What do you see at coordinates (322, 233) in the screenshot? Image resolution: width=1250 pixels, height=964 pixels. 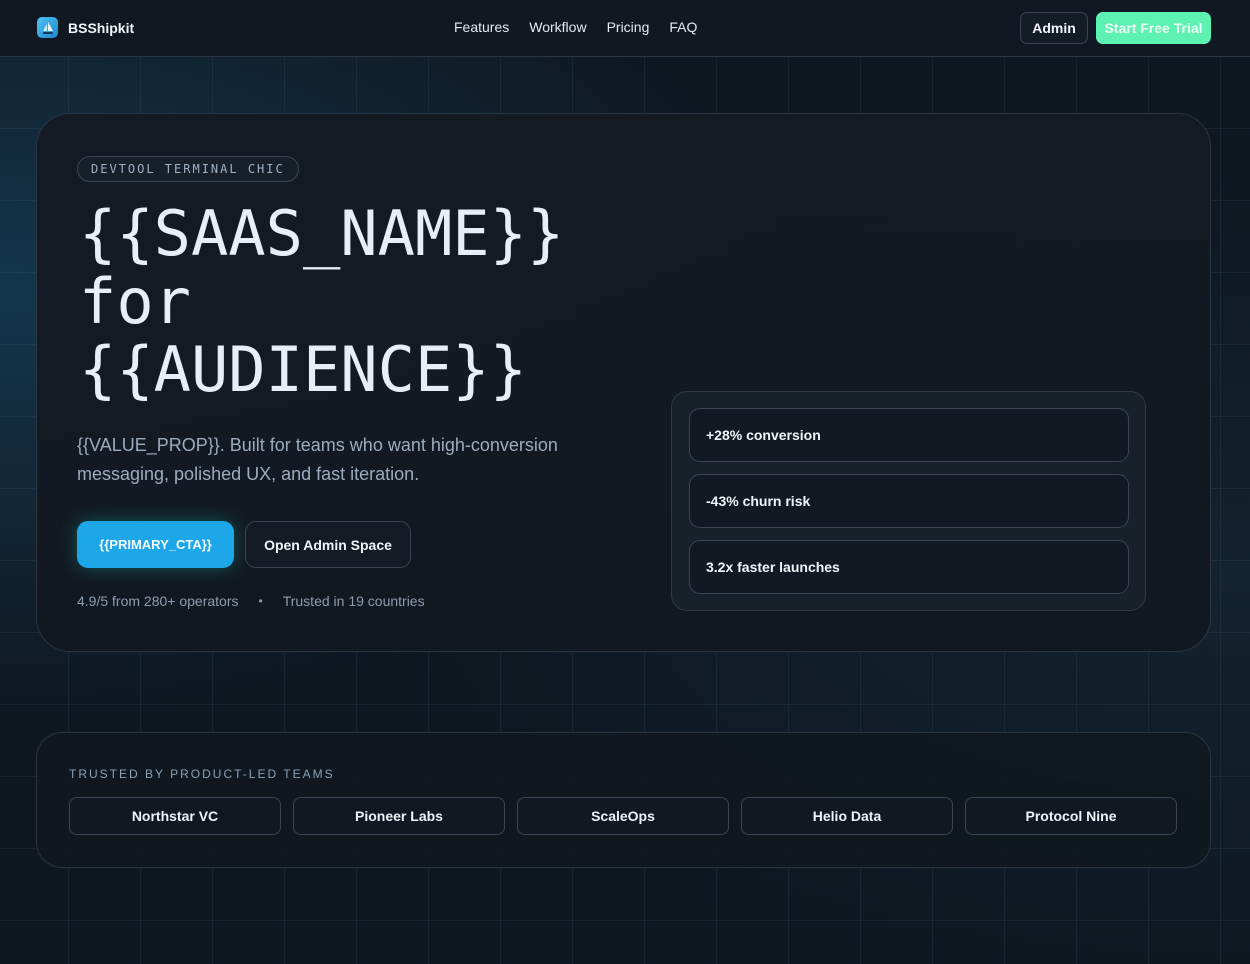 I see `headline-line-1: {{SAAS_NAME}}` at bounding box center [322, 233].